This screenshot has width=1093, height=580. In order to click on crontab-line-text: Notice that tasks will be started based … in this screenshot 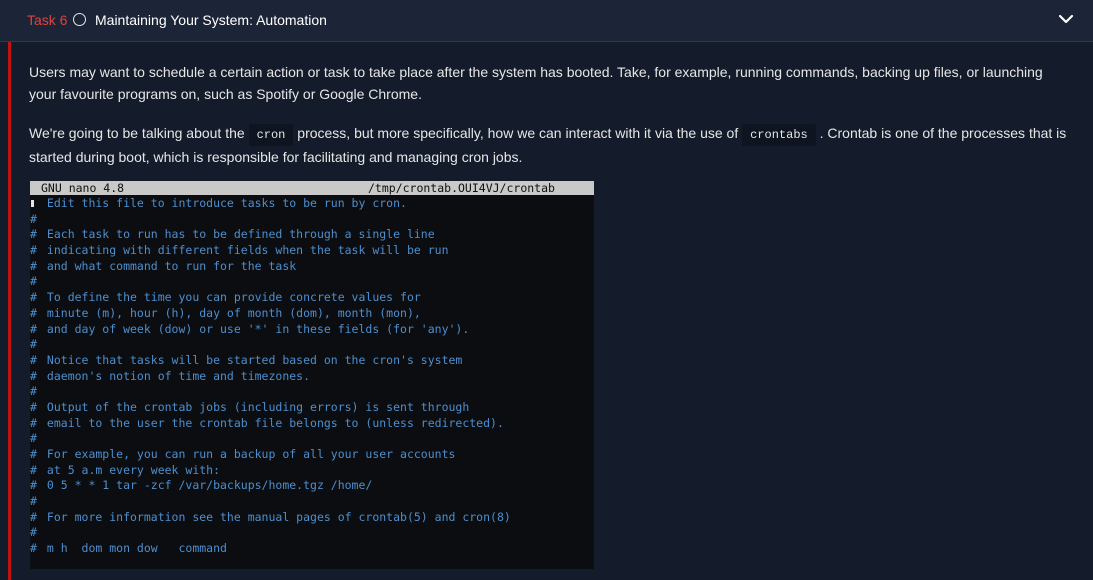, I will do `click(251, 359)`.